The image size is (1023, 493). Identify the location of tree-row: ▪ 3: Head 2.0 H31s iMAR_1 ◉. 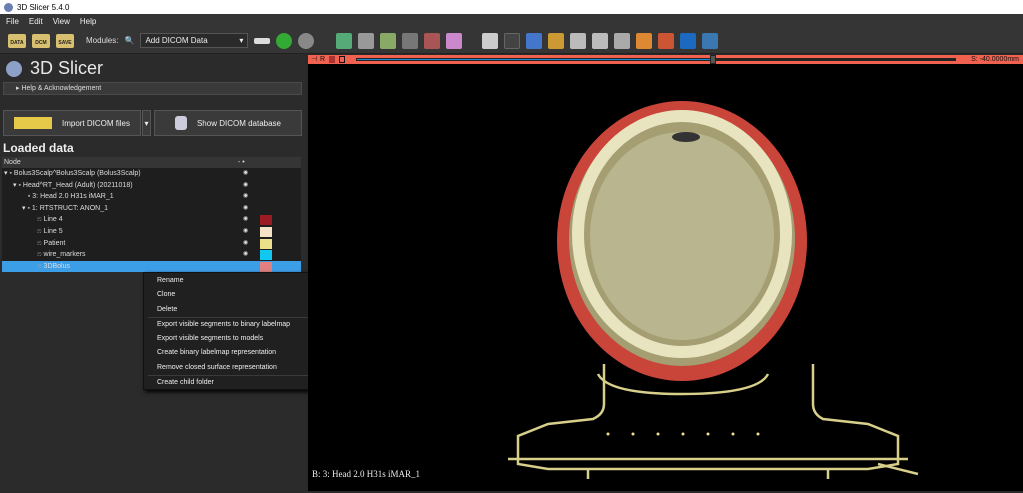
(151, 197).